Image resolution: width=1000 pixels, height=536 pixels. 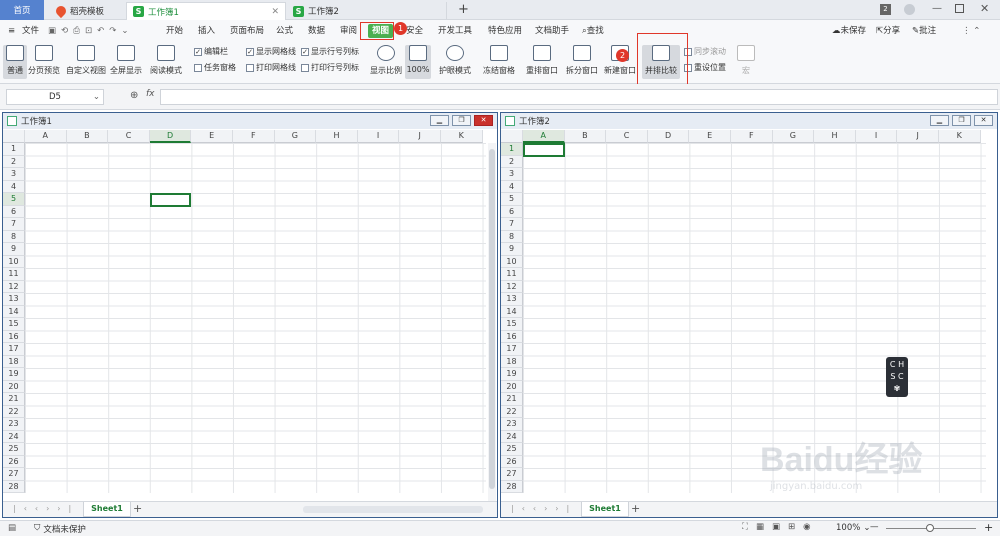 What do you see at coordinates (271, 67) in the screenshot?
I see `check-print-gridlines: 打印网格线` at bounding box center [271, 67].